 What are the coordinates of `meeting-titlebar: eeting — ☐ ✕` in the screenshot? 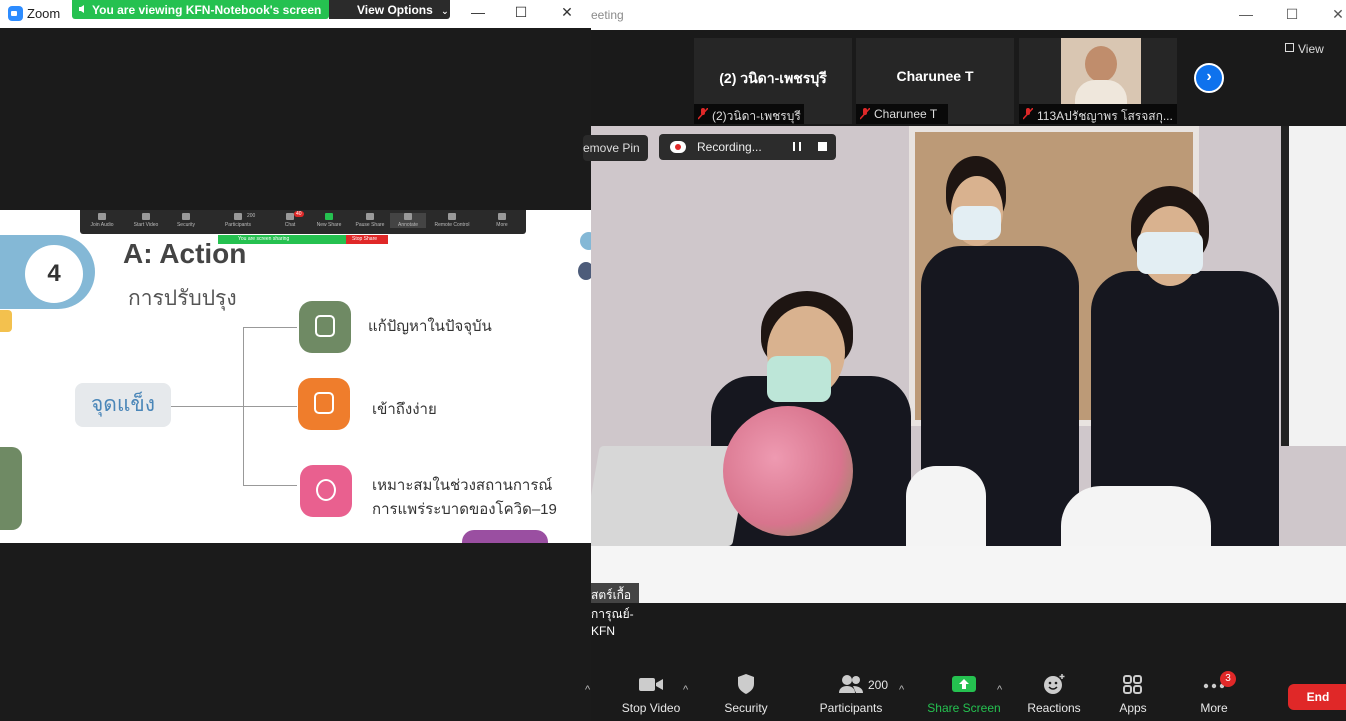 It's located at (968, 15).